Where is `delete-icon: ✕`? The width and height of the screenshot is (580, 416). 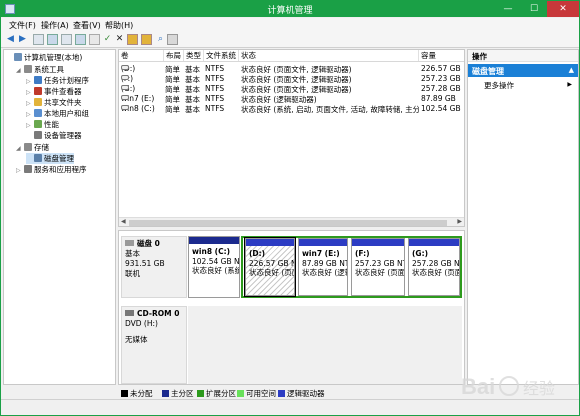 delete-icon: ✕ is located at coordinates (119, 39).